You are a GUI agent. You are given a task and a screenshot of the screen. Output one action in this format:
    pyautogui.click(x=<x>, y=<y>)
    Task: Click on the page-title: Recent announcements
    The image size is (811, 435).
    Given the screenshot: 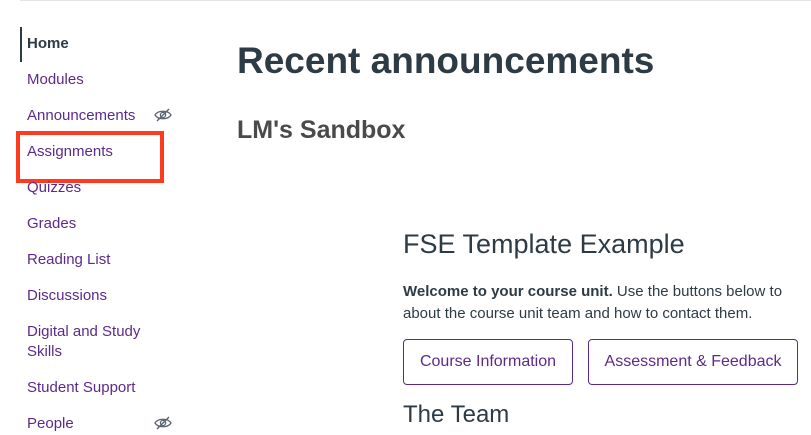 What is the action you would take?
    pyautogui.click(x=446, y=60)
    